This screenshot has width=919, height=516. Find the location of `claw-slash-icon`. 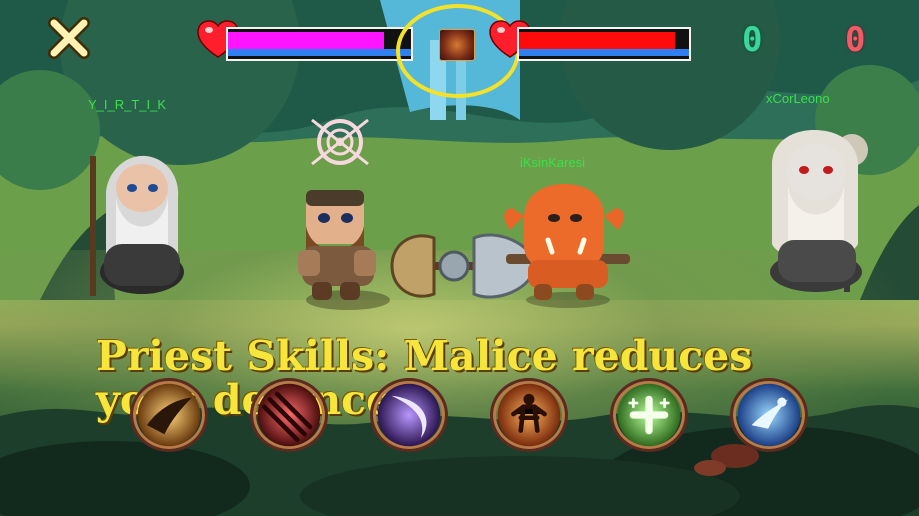

claw-slash-icon is located at coordinates (289, 415).